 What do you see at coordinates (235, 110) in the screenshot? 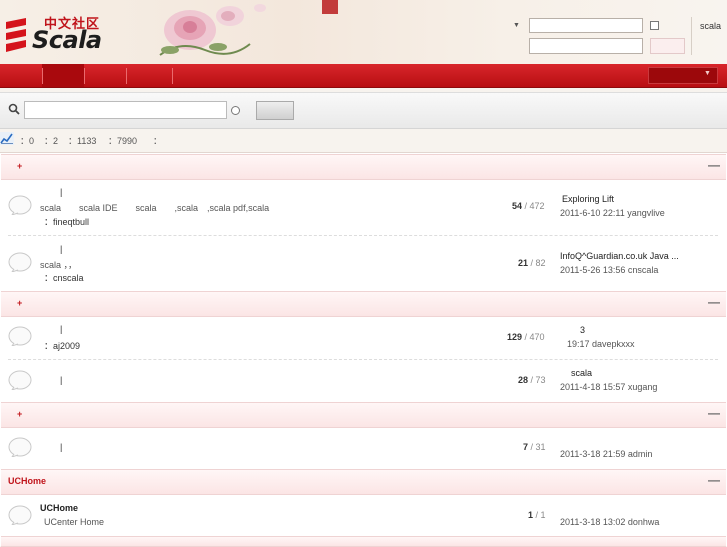
I see `search-scope-radio` at bounding box center [235, 110].